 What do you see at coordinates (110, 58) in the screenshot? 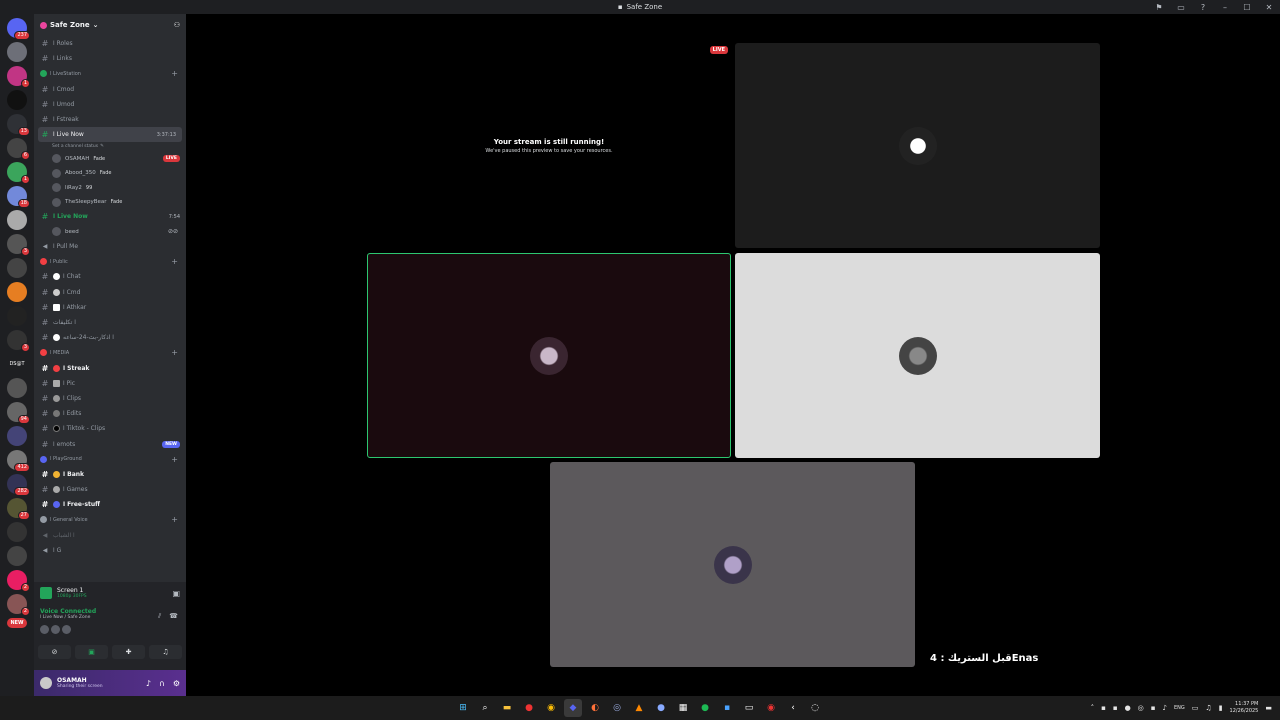
I see `channel-links: # ا Links` at bounding box center [110, 58].